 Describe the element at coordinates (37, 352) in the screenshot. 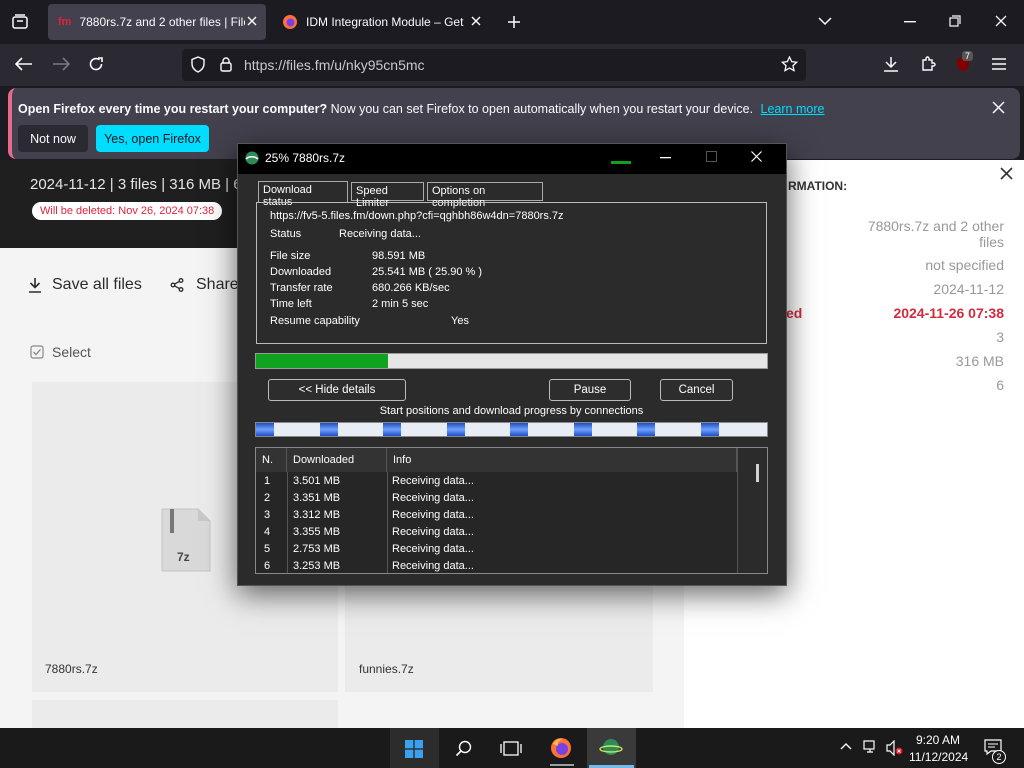

I see `checkbox-icon` at that location.